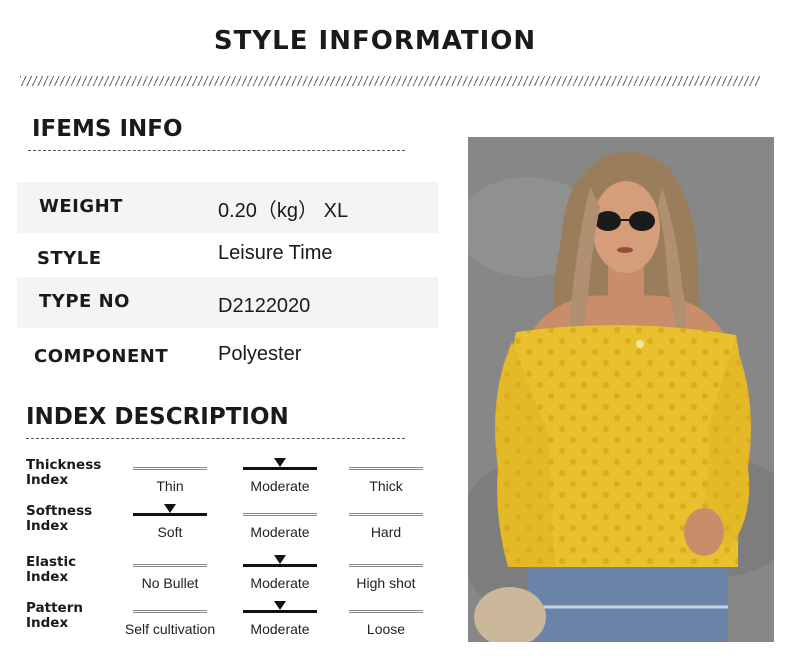  I want to click on info-key: TYPE NO, so click(84, 301).